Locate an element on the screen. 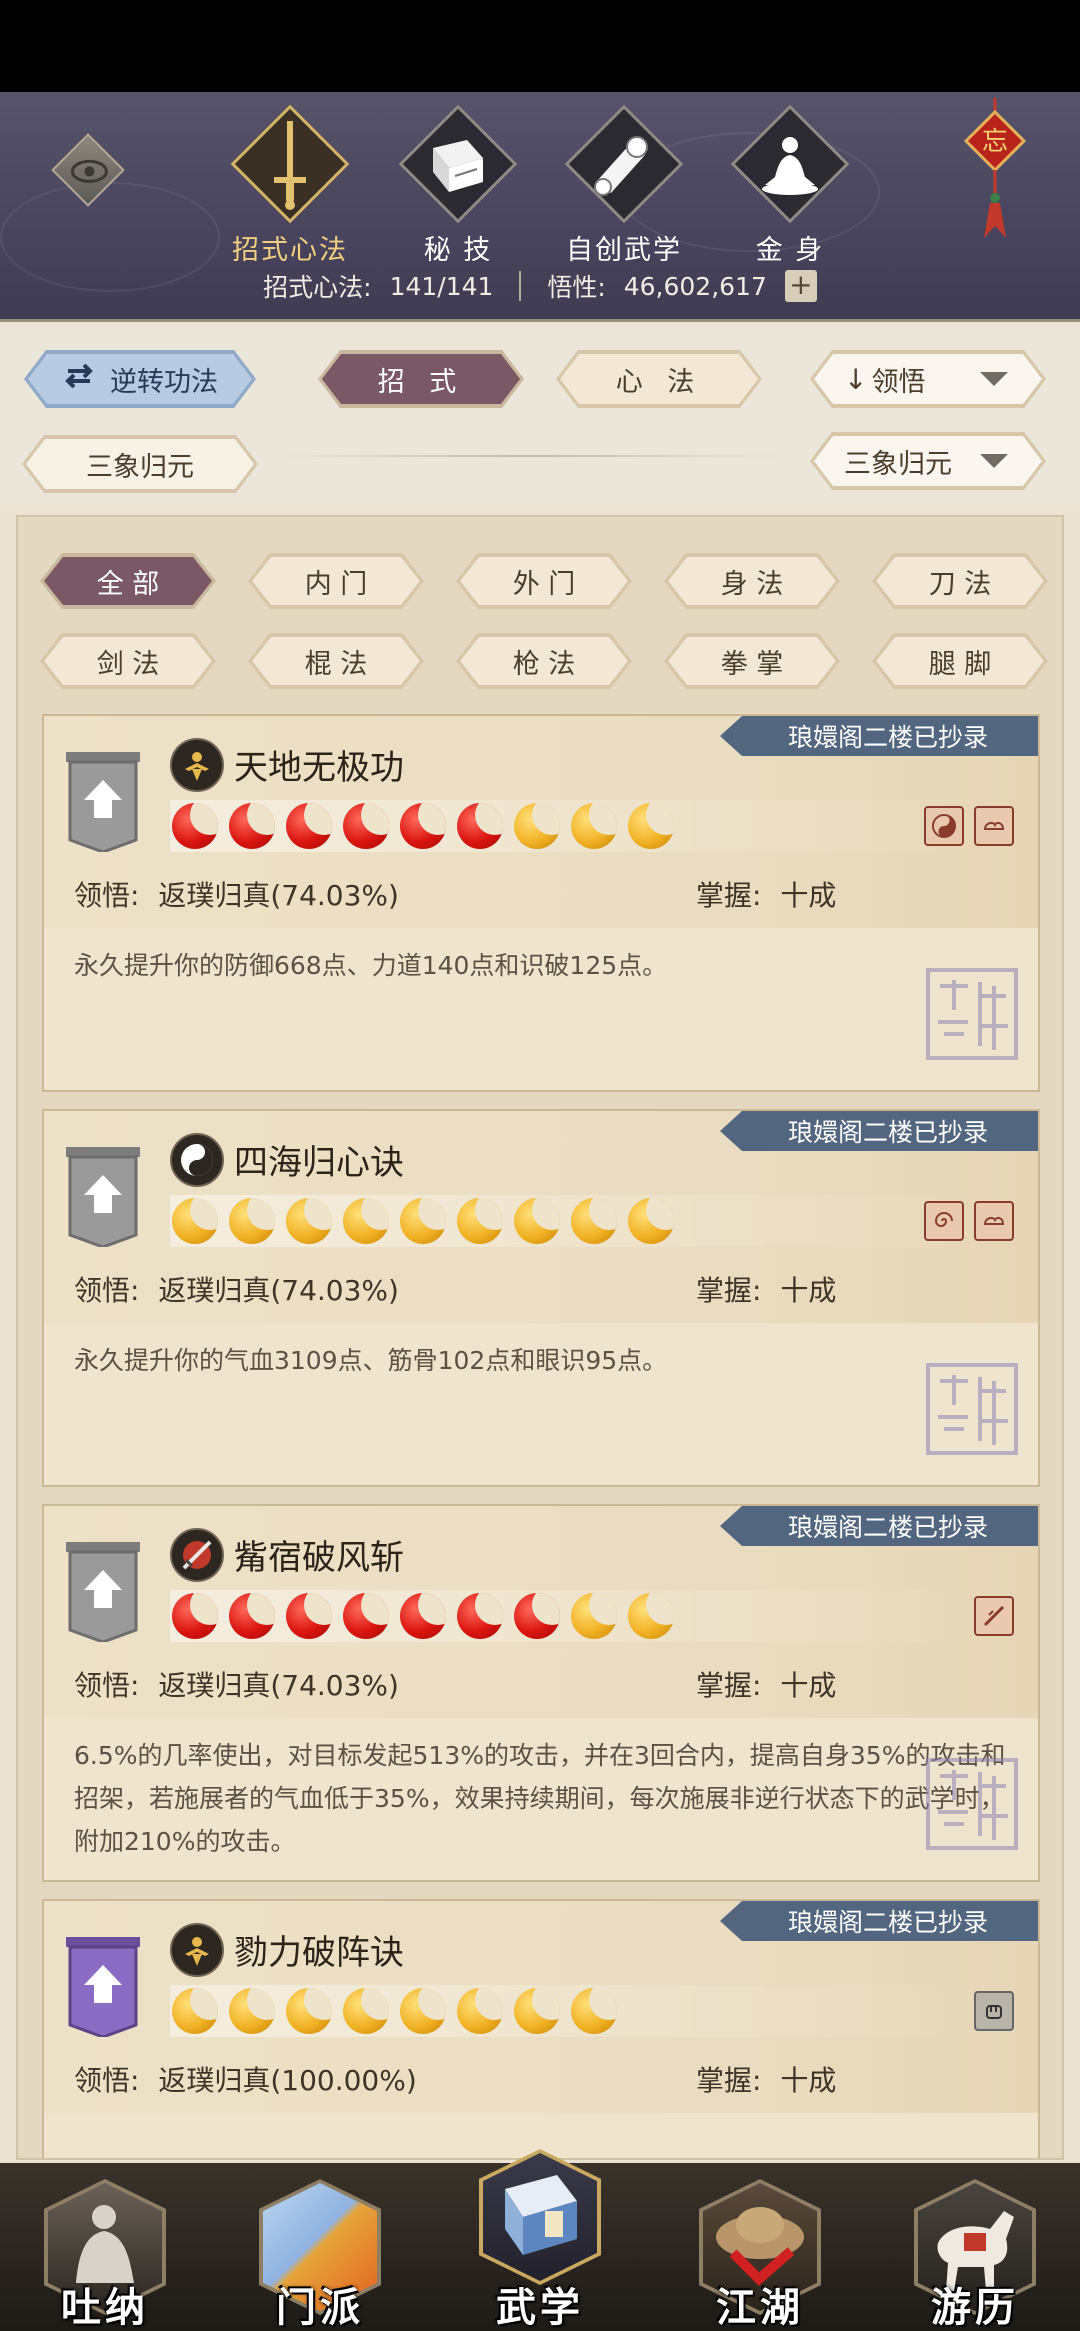  nav-tab-moves: 招式心法 is located at coordinates (287, 185).